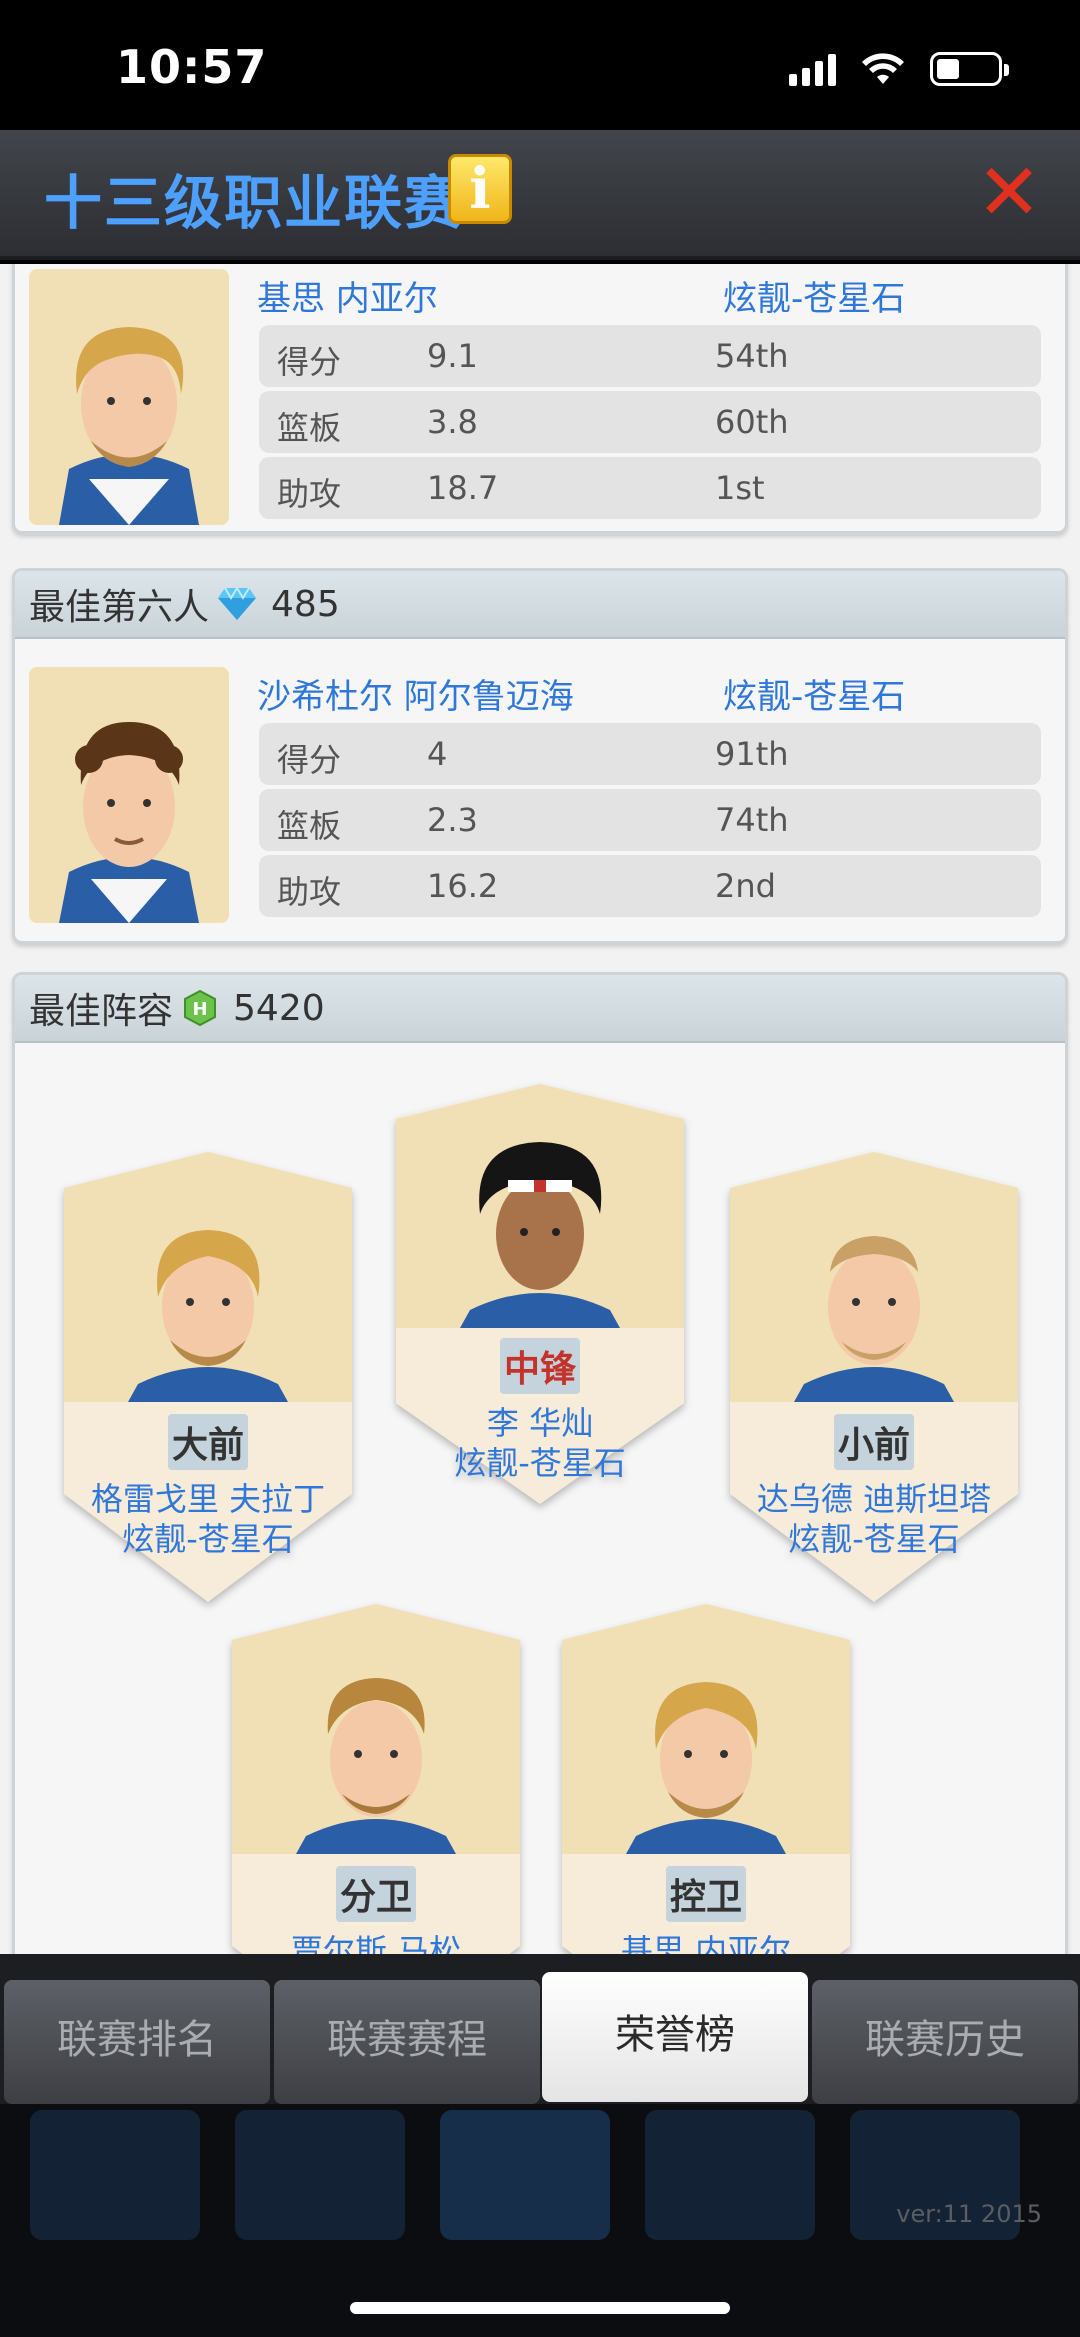  I want to click on sixth-man-header: 最佳第六人 485, so click(540, 605).